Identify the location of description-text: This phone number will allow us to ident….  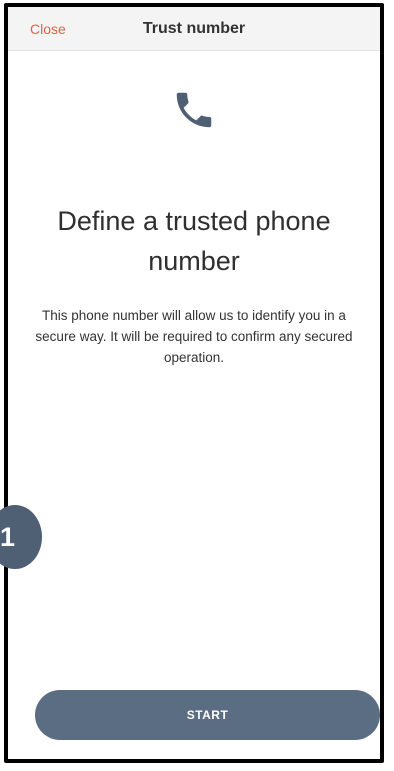
(194, 336).